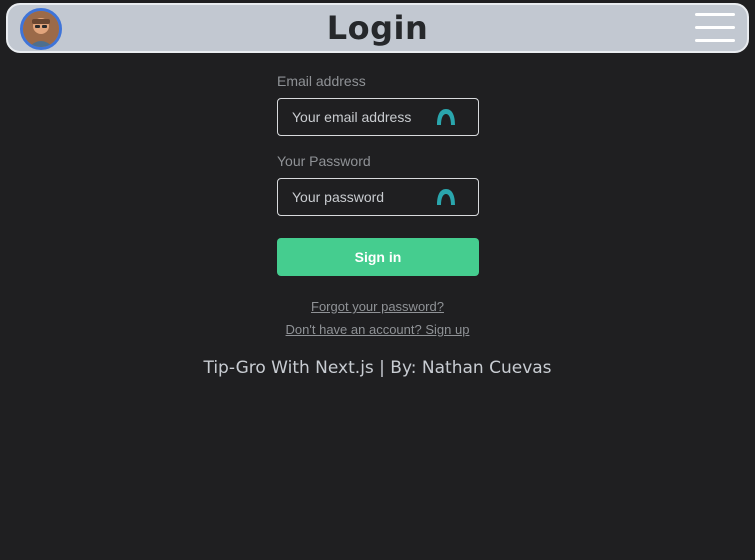 The image size is (755, 560). Describe the element at coordinates (378, 197) in the screenshot. I see `password-field-wrapper` at that location.